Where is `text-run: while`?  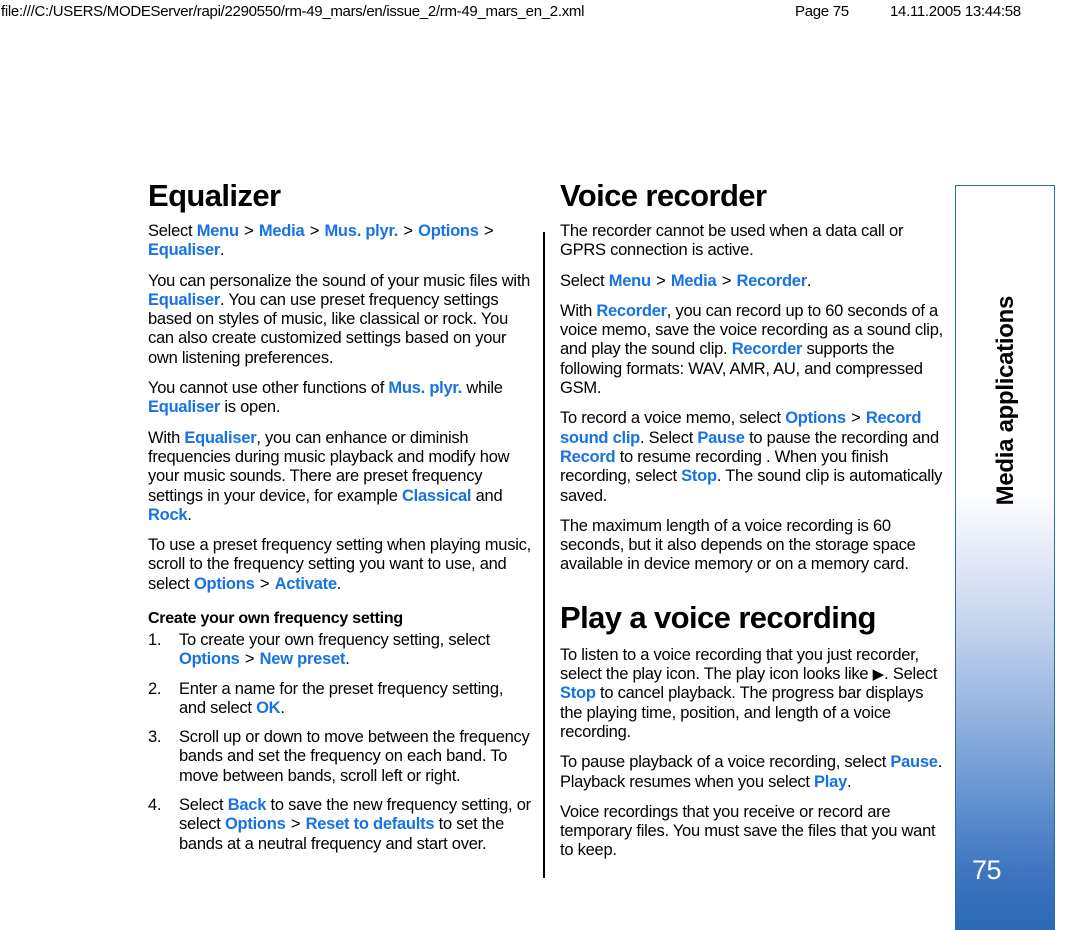 text-run: while is located at coordinates (482, 388).